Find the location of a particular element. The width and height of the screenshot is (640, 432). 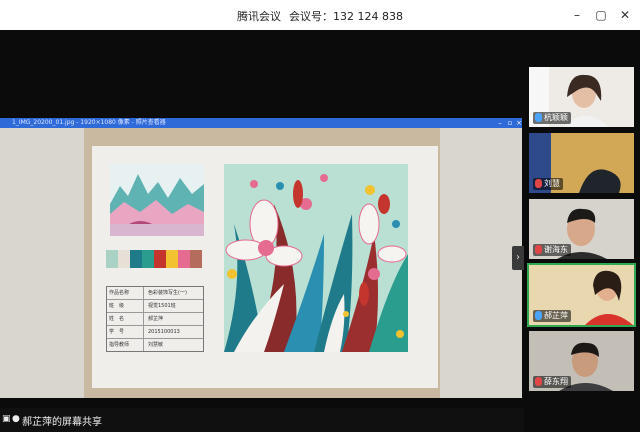

screen-share-icon: ▣ is located at coordinates (6, 419).